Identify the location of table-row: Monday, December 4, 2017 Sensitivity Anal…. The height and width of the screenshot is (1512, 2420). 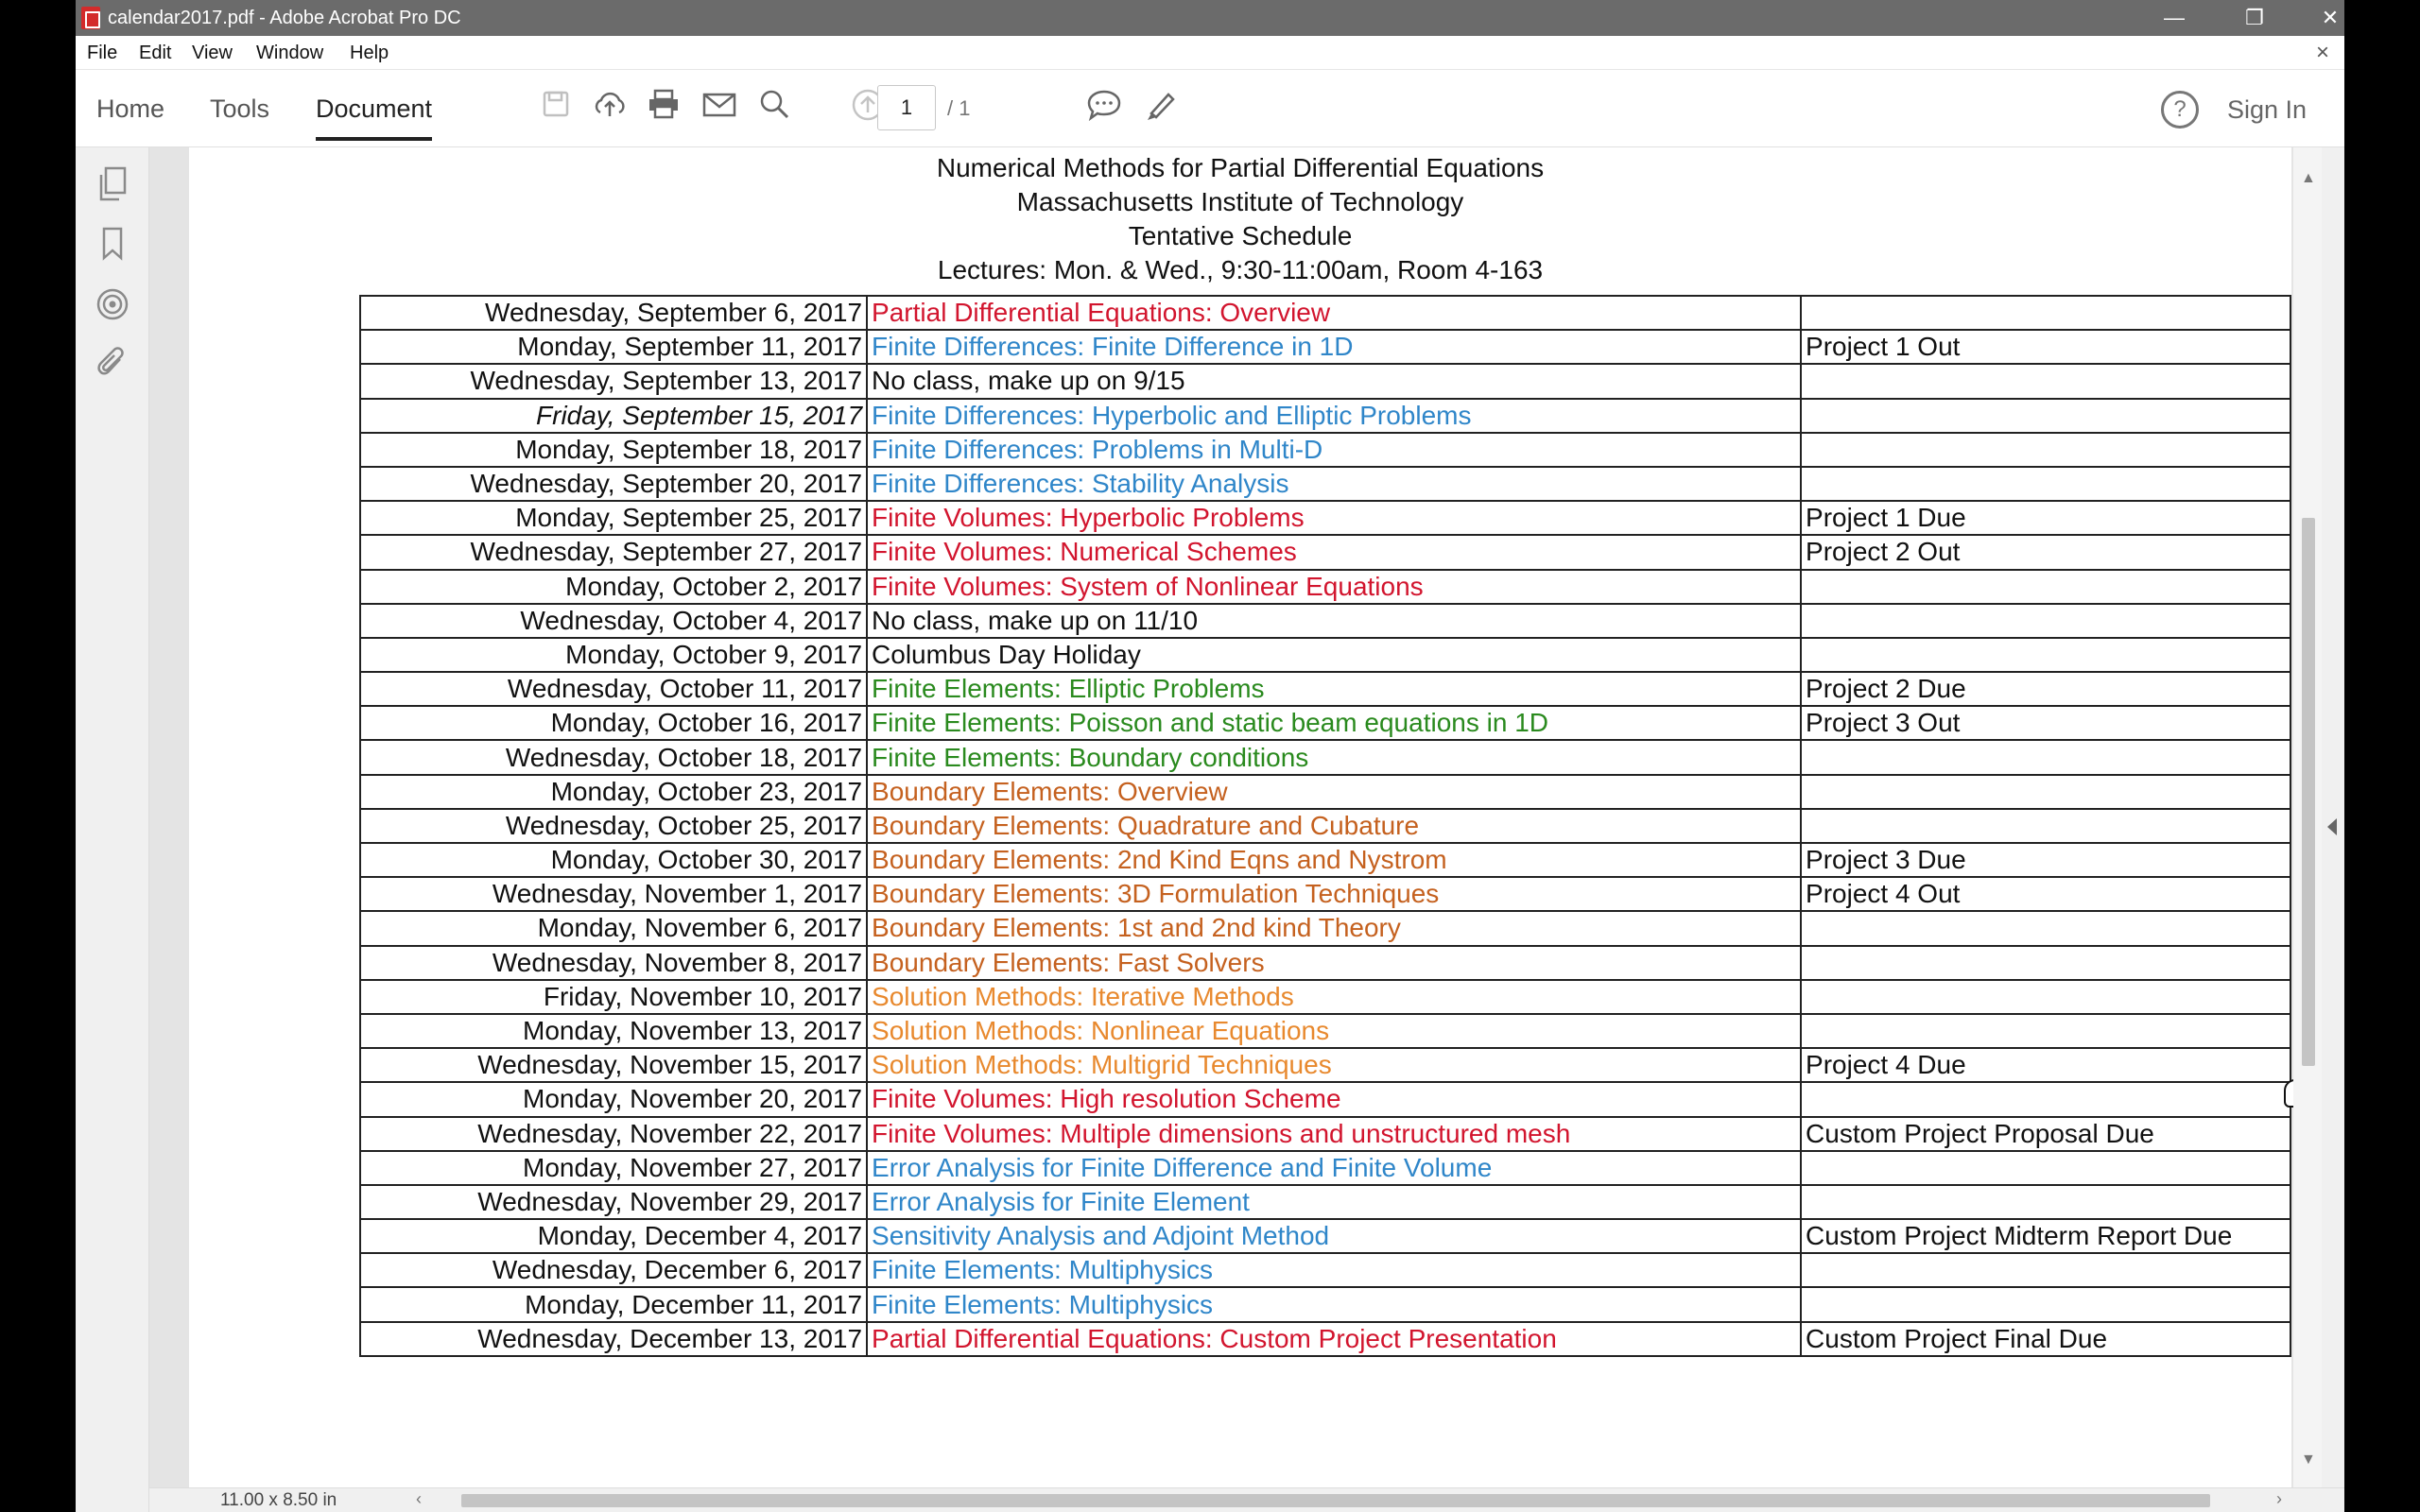
(1324, 1236).